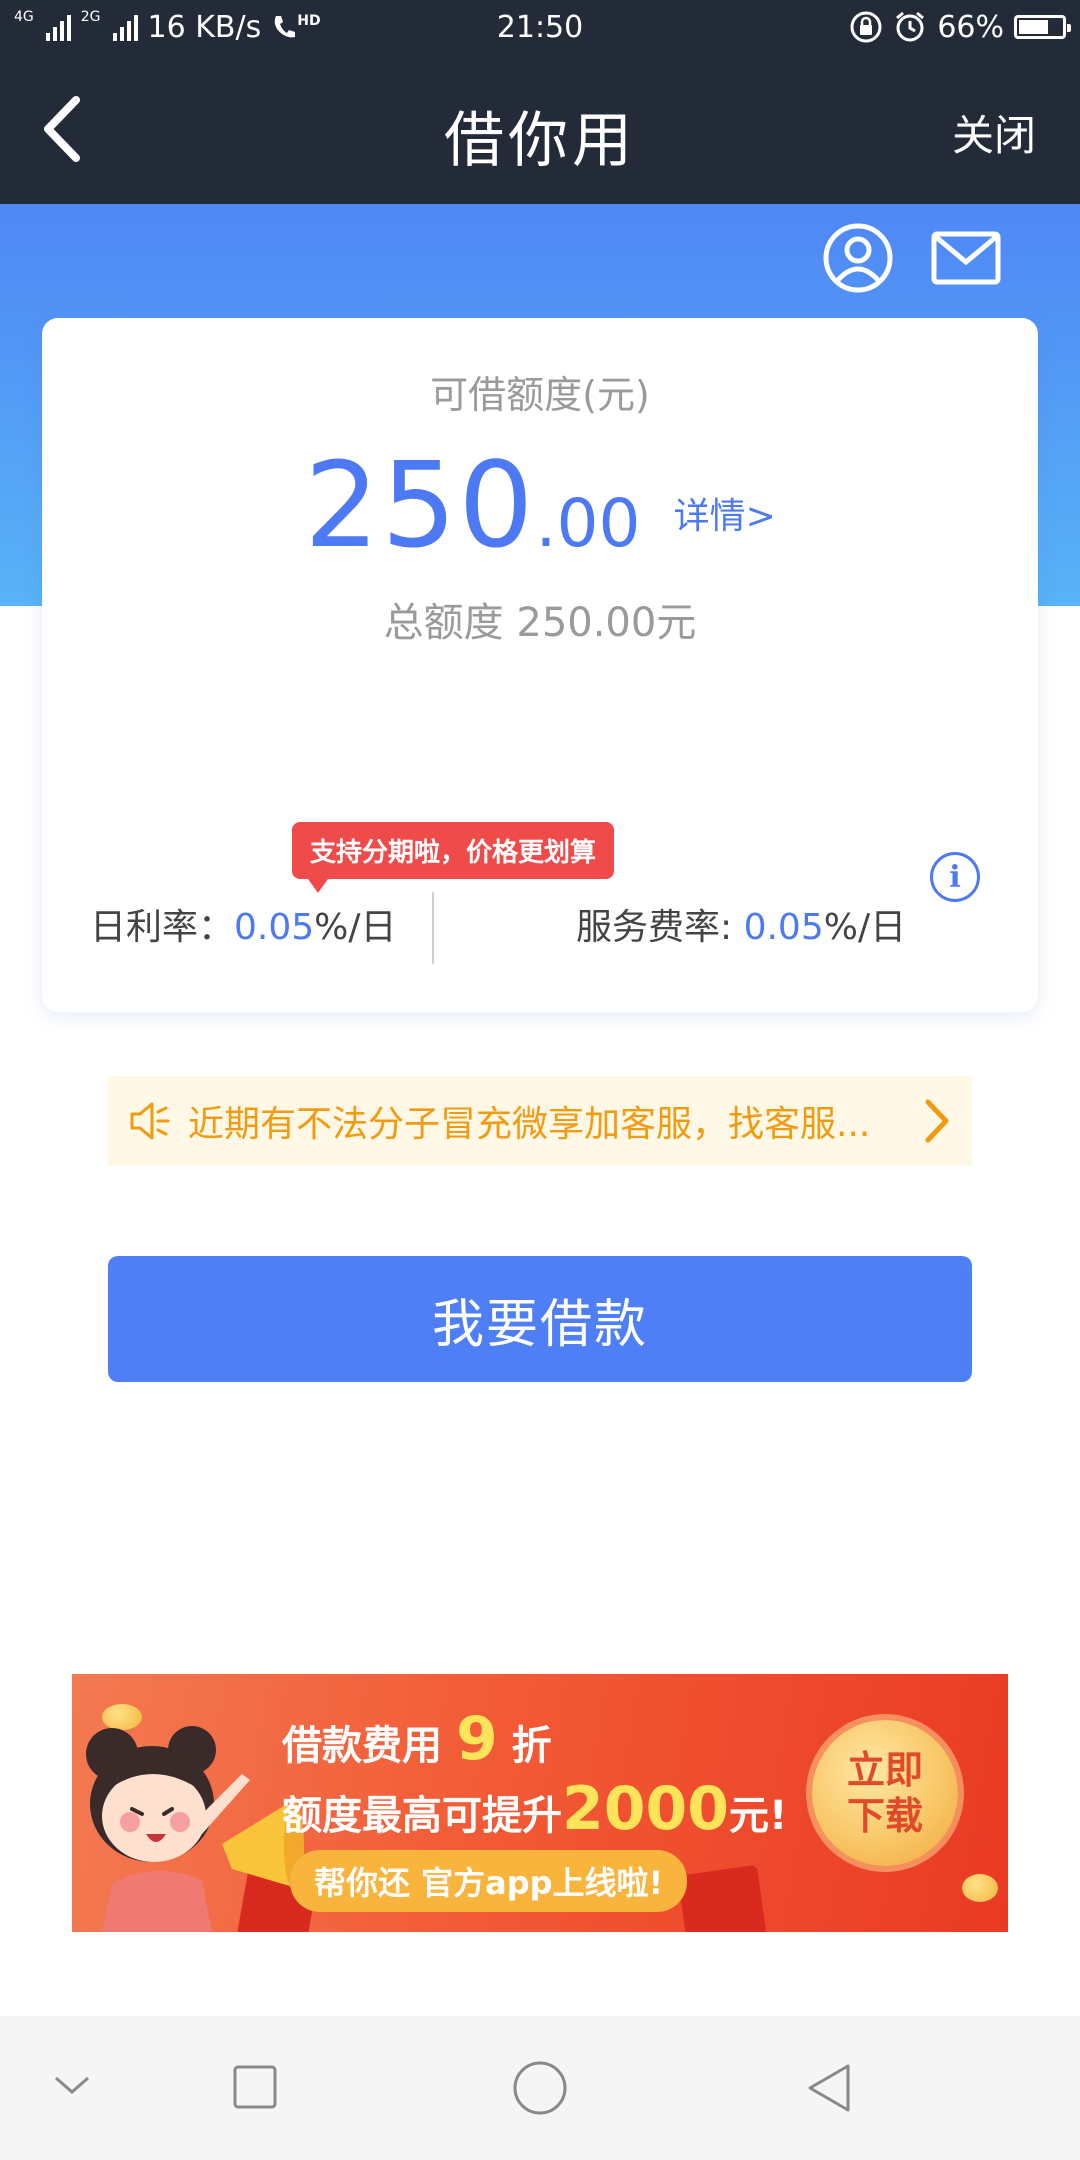 This screenshot has height=2160, width=1080. I want to click on red-envelope-decoration, so click(722, 1898).